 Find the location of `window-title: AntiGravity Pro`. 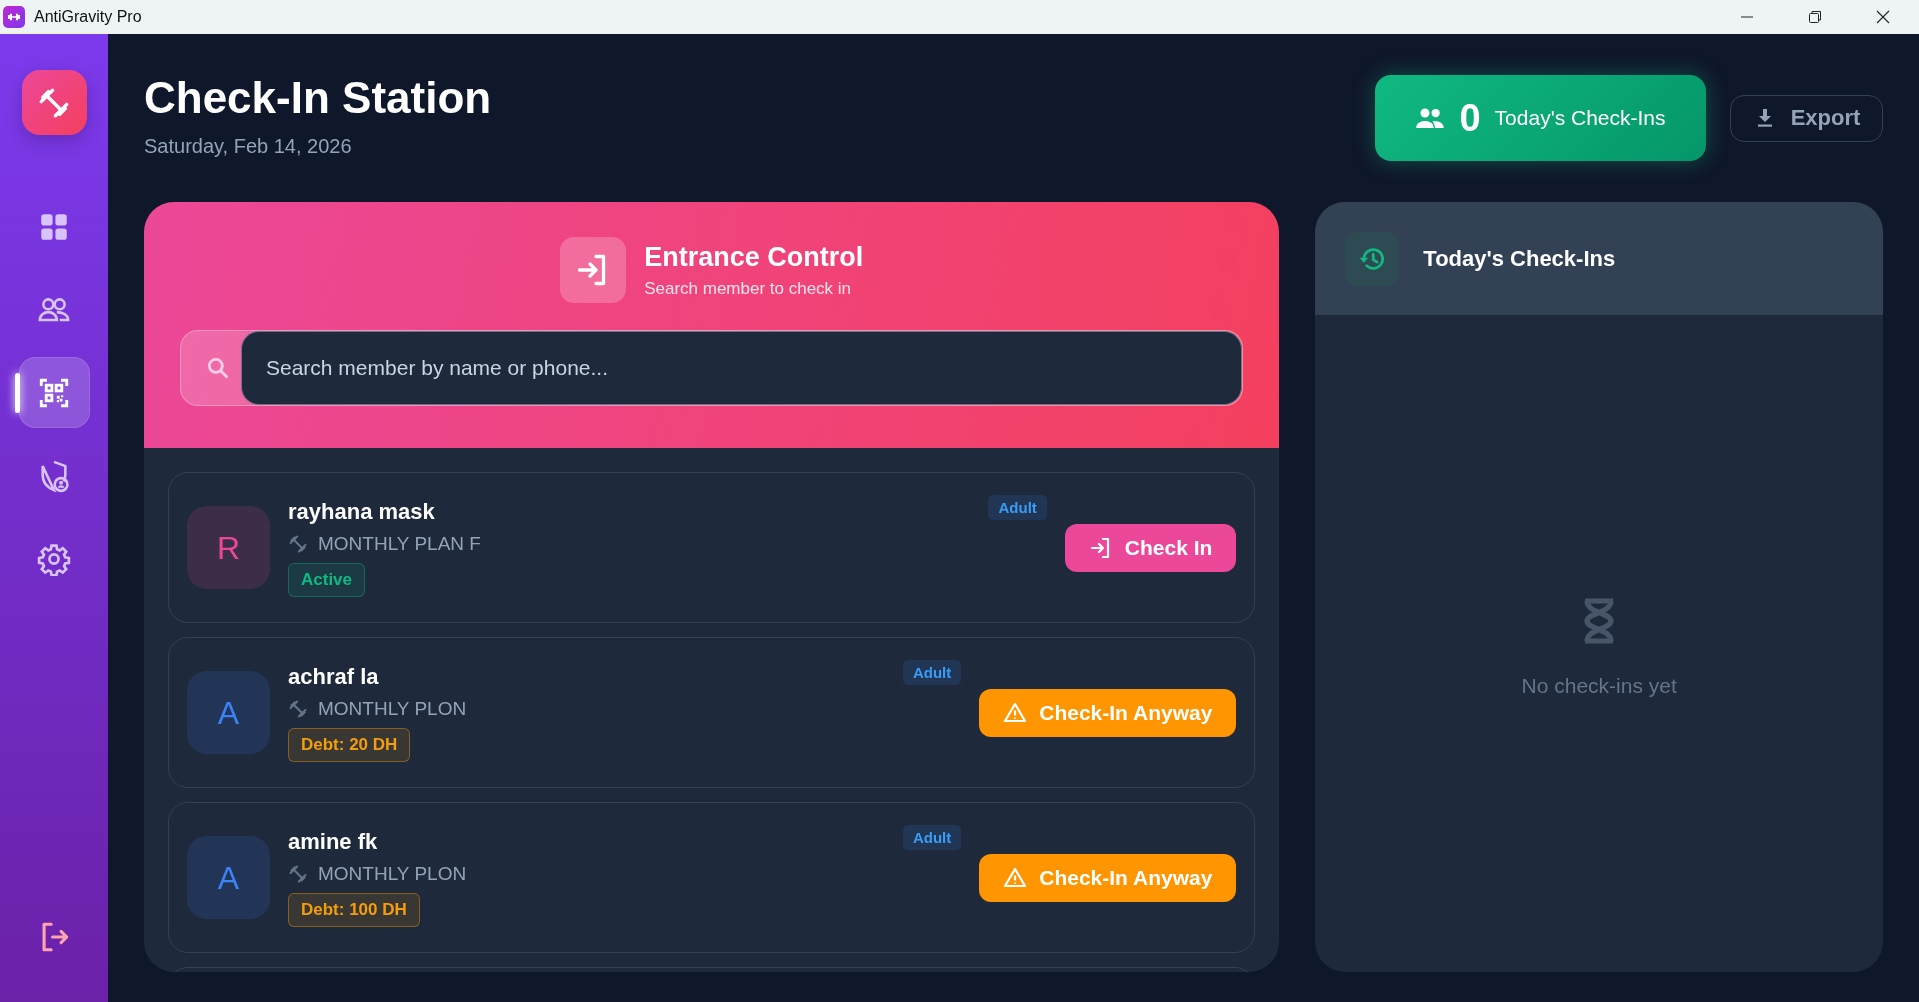

window-title: AntiGravity Pro is located at coordinates (88, 17).